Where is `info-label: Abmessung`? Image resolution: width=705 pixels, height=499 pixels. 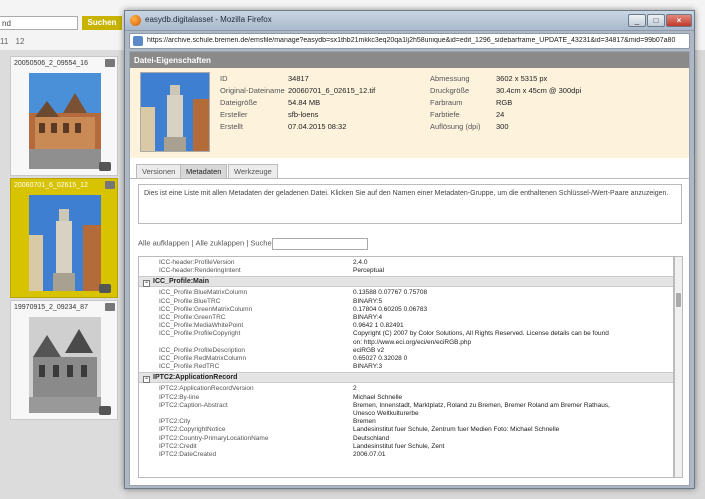 info-label: Abmessung is located at coordinates (450, 78).